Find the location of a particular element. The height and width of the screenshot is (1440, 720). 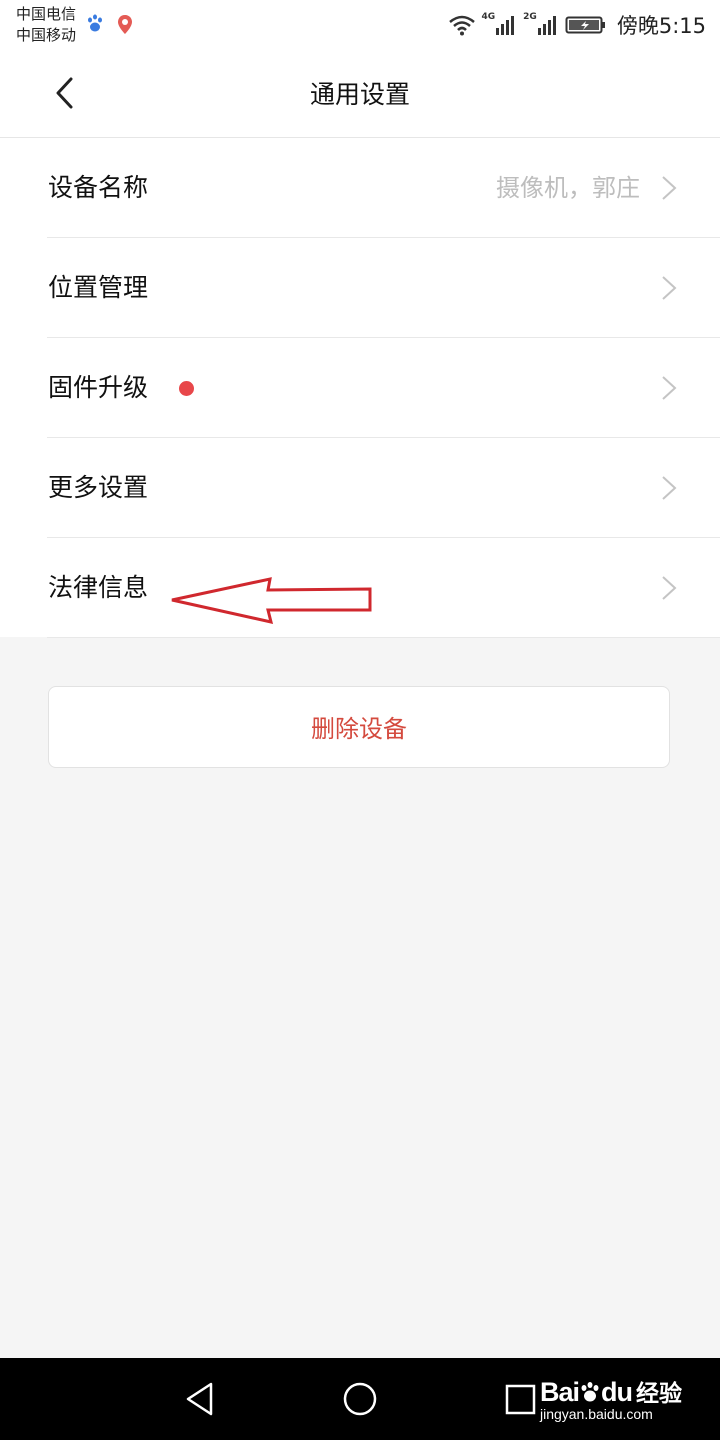

settings-item-label: 固件升级 is located at coordinates (98, 387).